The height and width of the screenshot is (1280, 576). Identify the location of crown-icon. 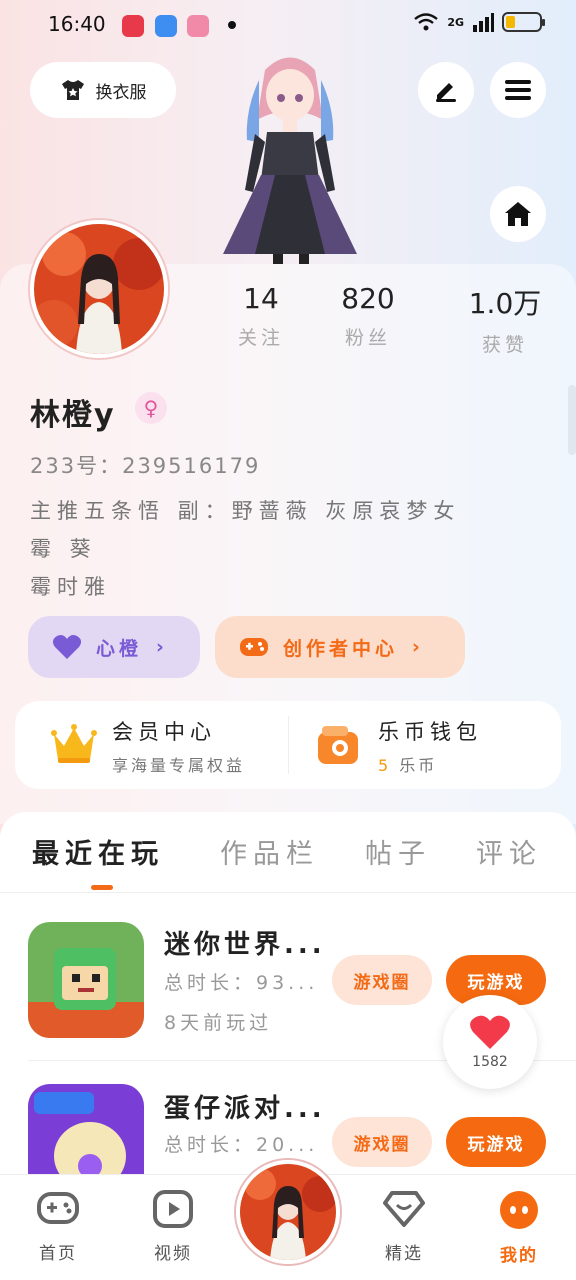
(74, 746).